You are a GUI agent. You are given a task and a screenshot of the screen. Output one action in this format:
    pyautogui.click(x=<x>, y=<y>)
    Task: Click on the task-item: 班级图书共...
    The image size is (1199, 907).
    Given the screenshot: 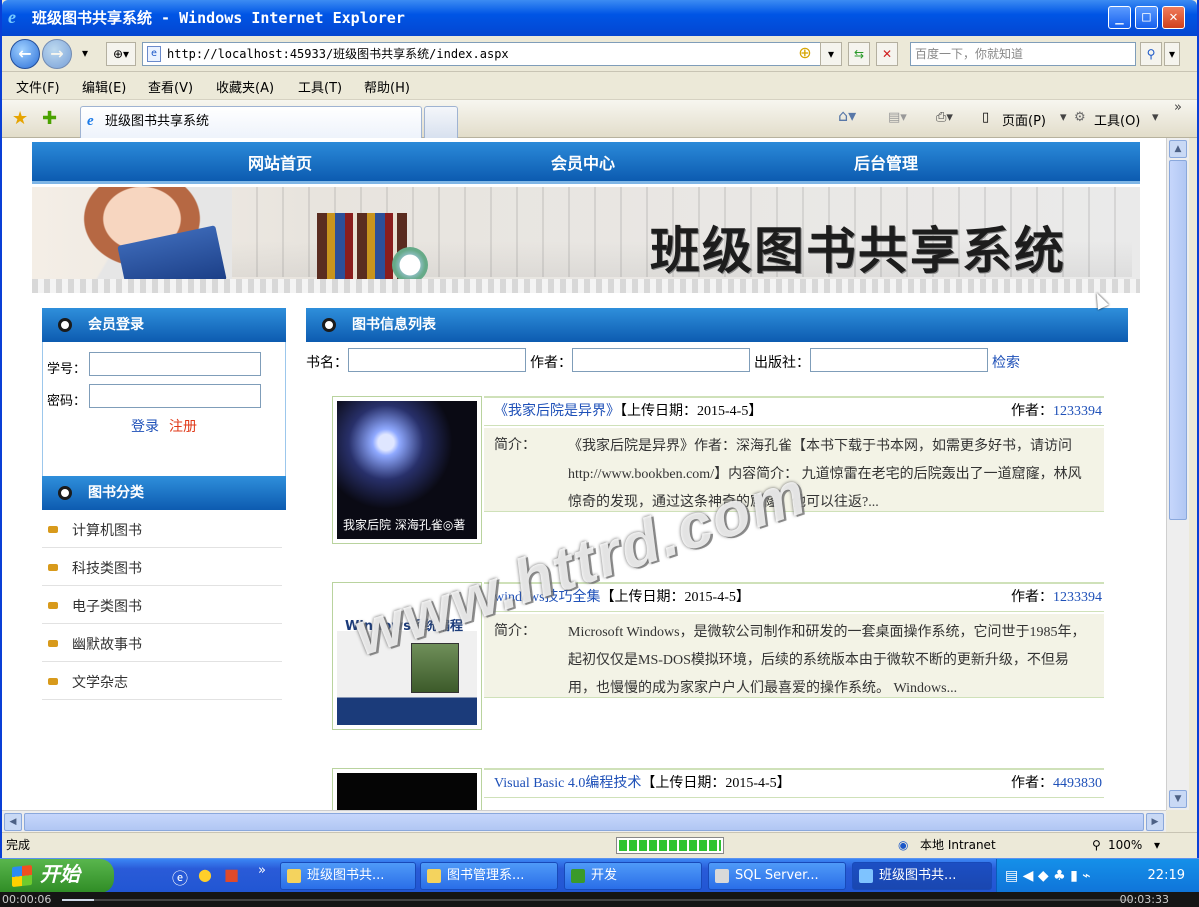 What is the action you would take?
    pyautogui.click(x=348, y=876)
    